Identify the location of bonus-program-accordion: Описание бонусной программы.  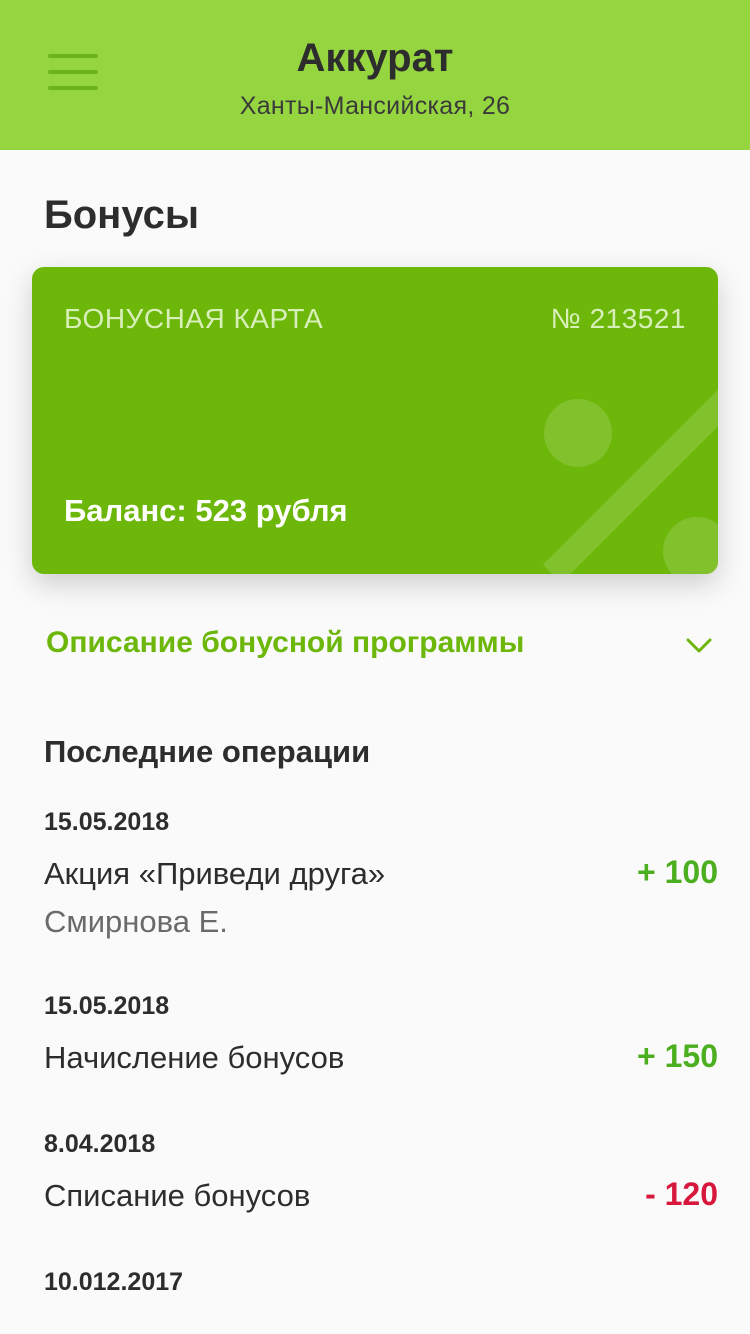
(375, 645).